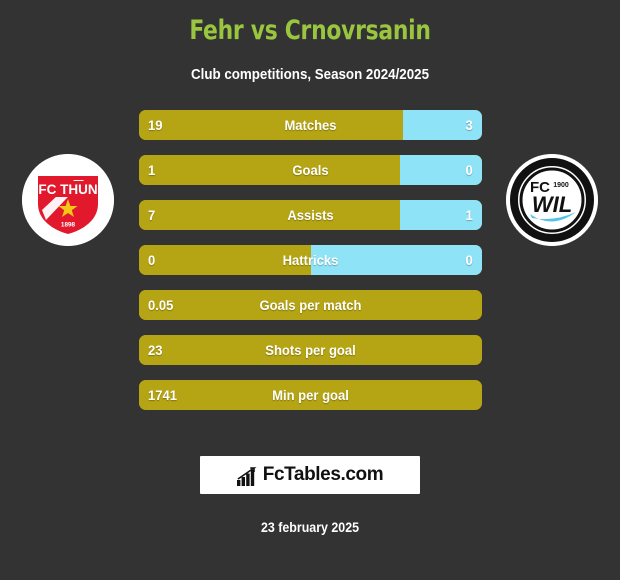 The height and width of the screenshot is (580, 620). I want to click on stat-label: Goals per match, so click(310, 305).